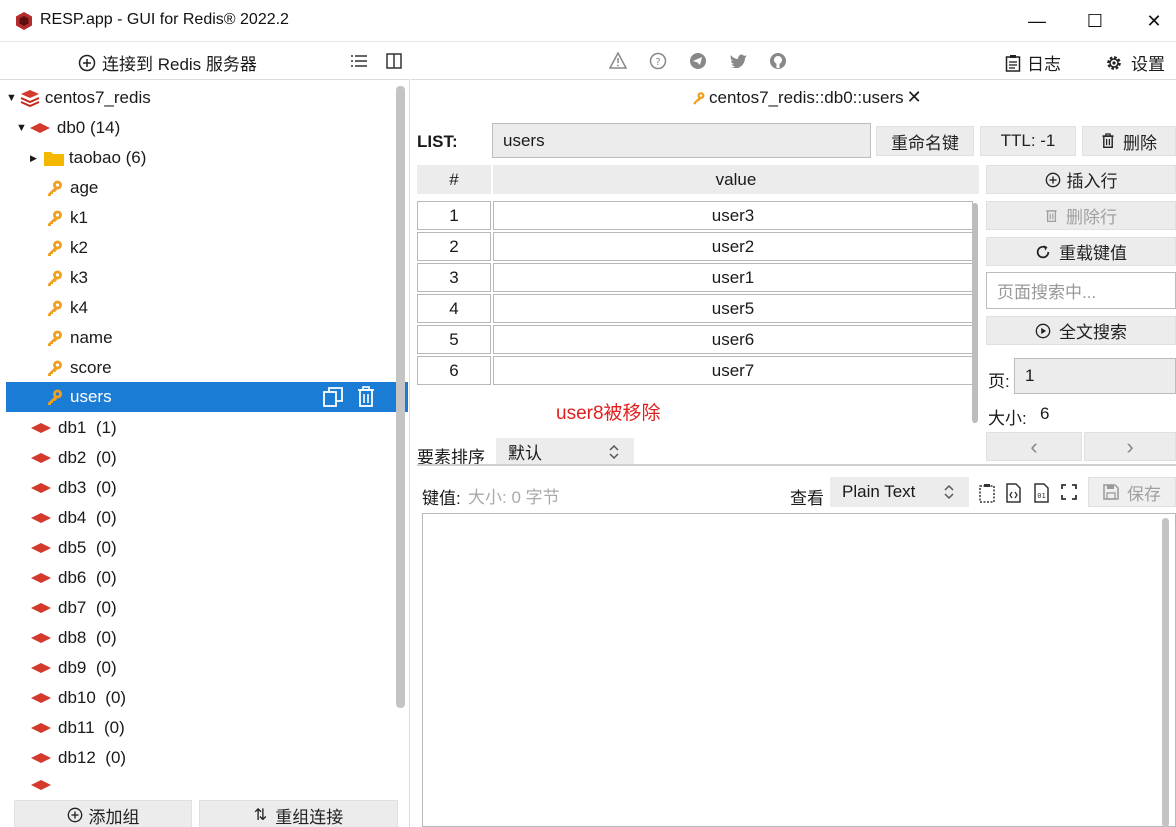  I want to click on tab-users: centos7_redis::db0::users ✕, so click(807, 97).